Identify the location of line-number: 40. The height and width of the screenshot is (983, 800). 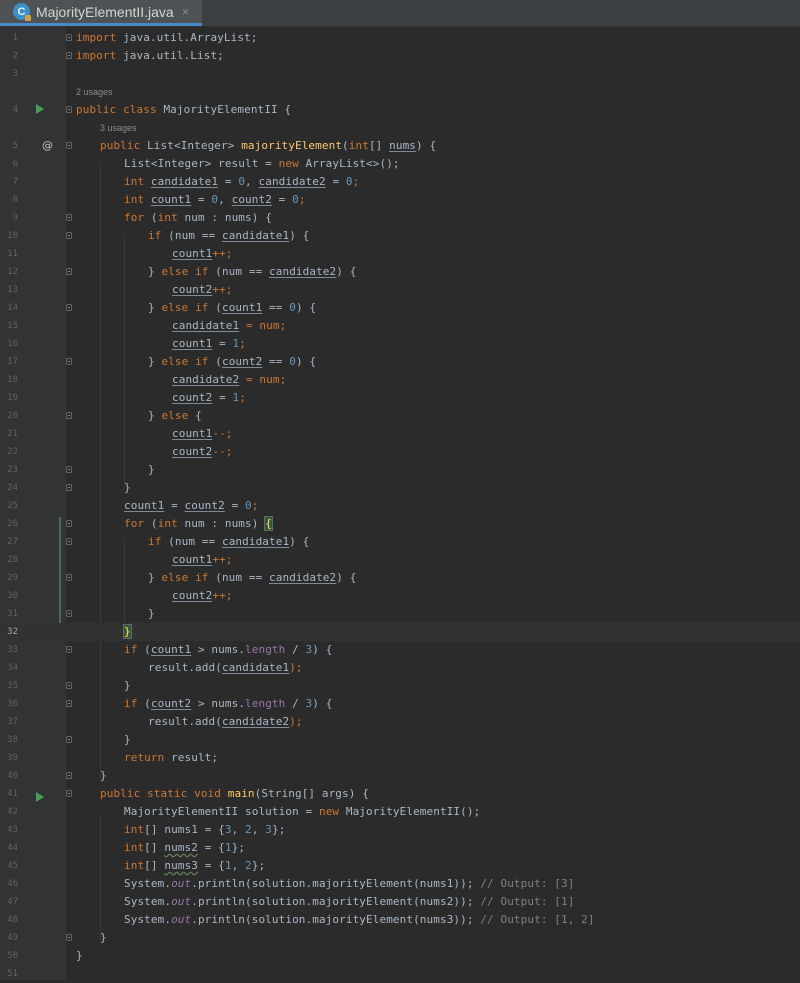
(12, 776).